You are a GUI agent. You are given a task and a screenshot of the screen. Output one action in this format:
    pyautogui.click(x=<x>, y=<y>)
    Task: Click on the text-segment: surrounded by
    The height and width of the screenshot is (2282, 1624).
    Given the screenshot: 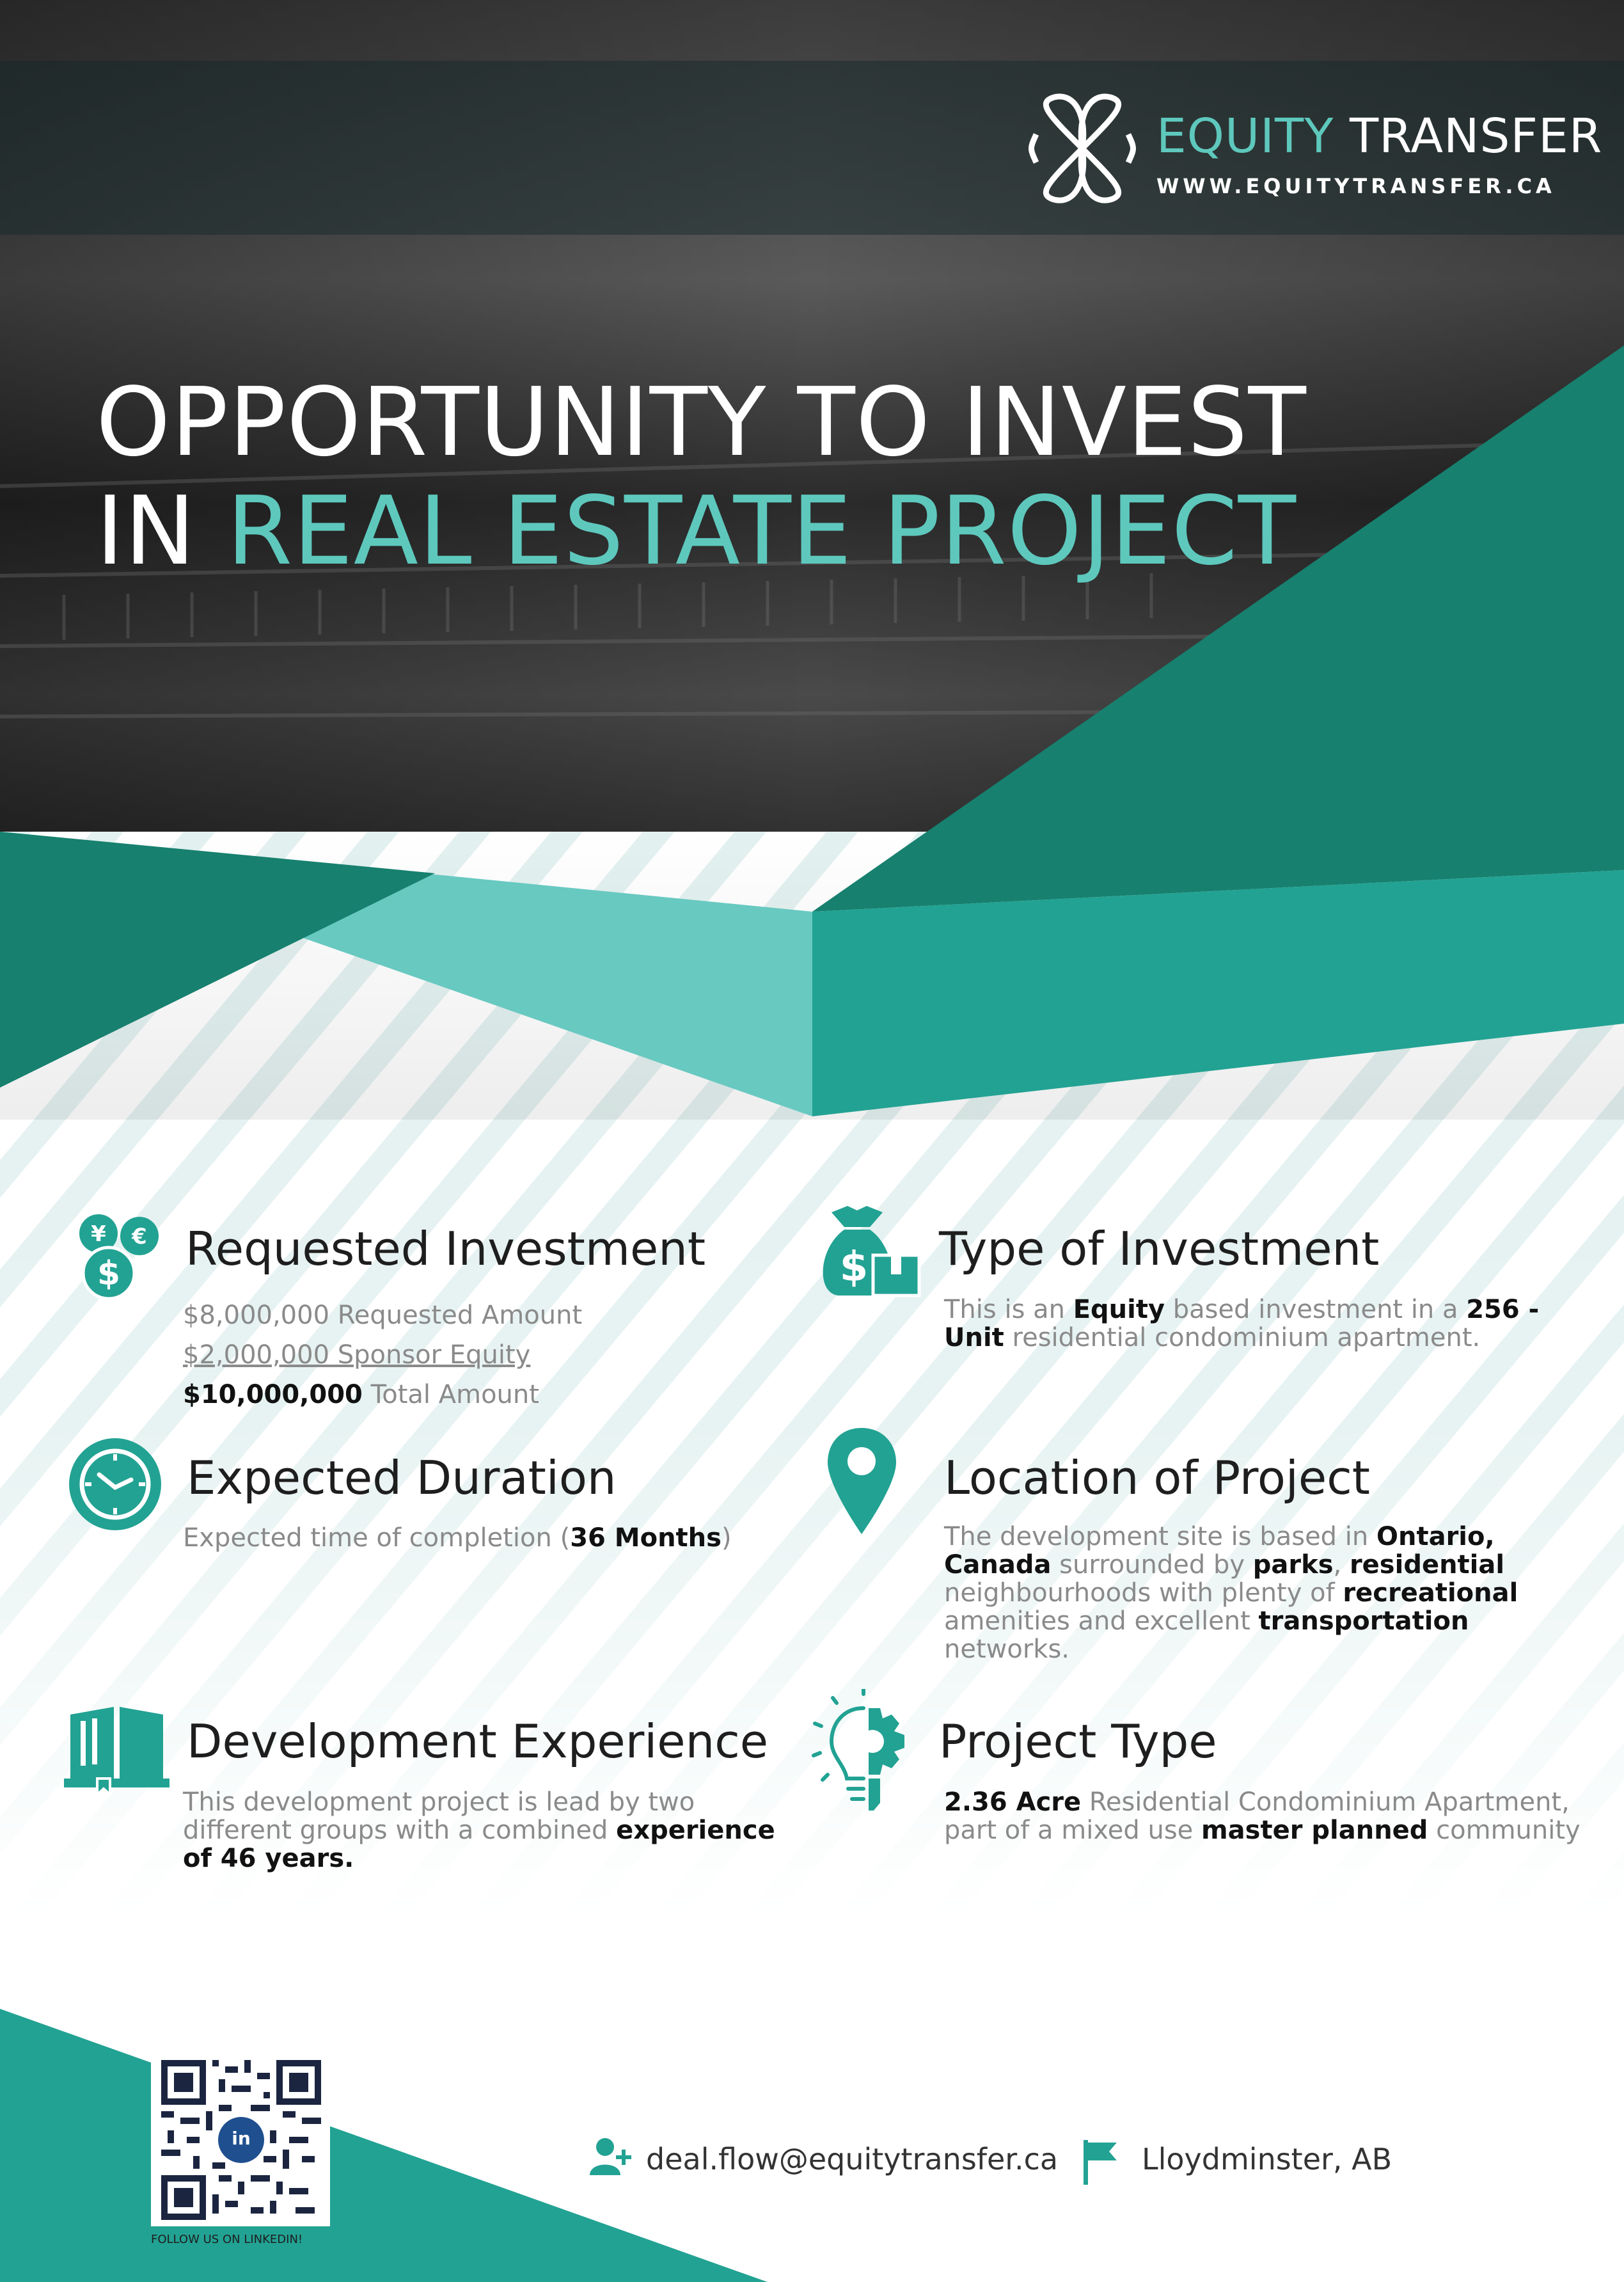 What is the action you would take?
    pyautogui.click(x=1152, y=1565)
    